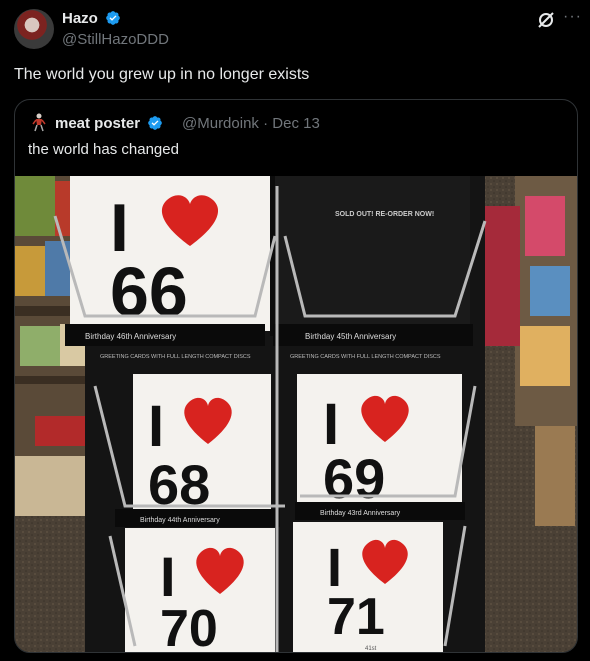  What do you see at coordinates (103, 149) in the screenshot?
I see `quoted-post-text: the world has changed` at bounding box center [103, 149].